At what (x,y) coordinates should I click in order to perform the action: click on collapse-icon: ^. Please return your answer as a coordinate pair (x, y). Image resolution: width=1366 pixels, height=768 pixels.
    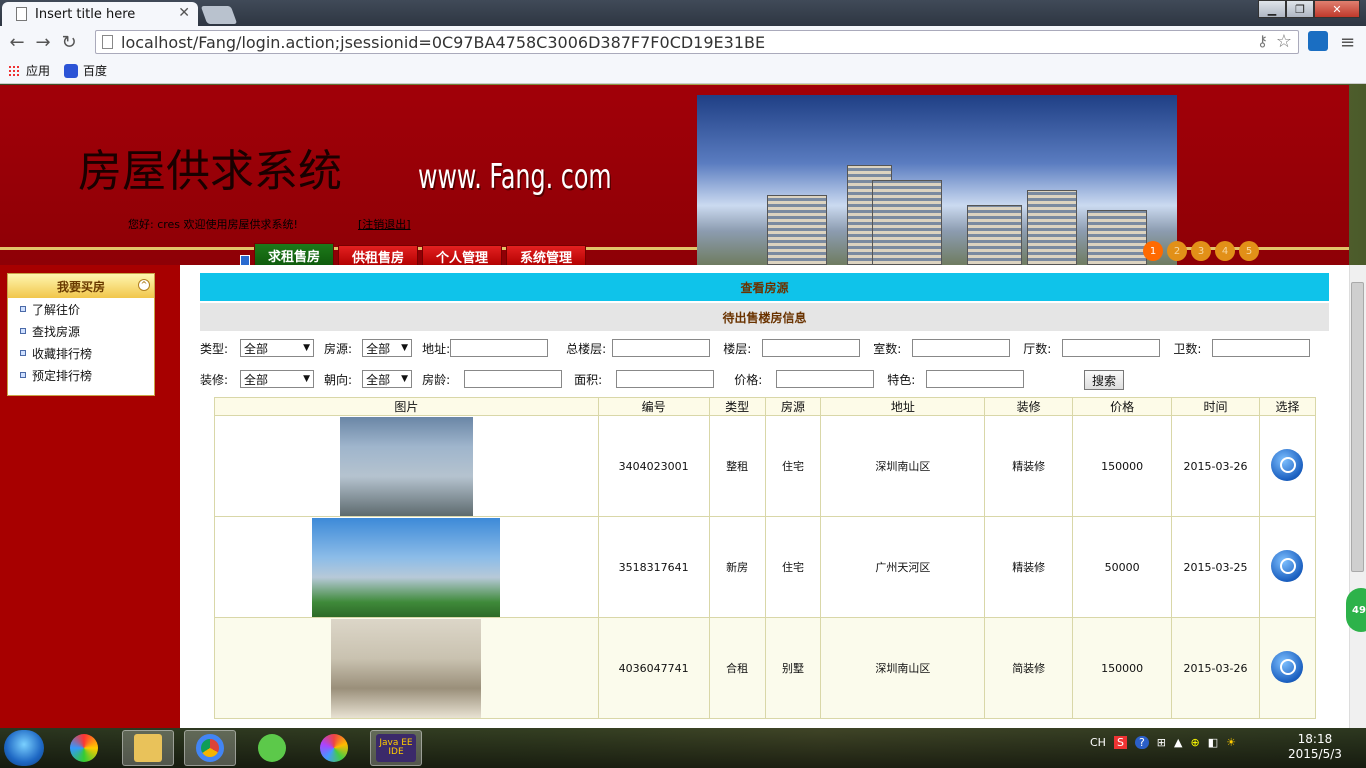
    Looking at the image, I should click on (144, 285).